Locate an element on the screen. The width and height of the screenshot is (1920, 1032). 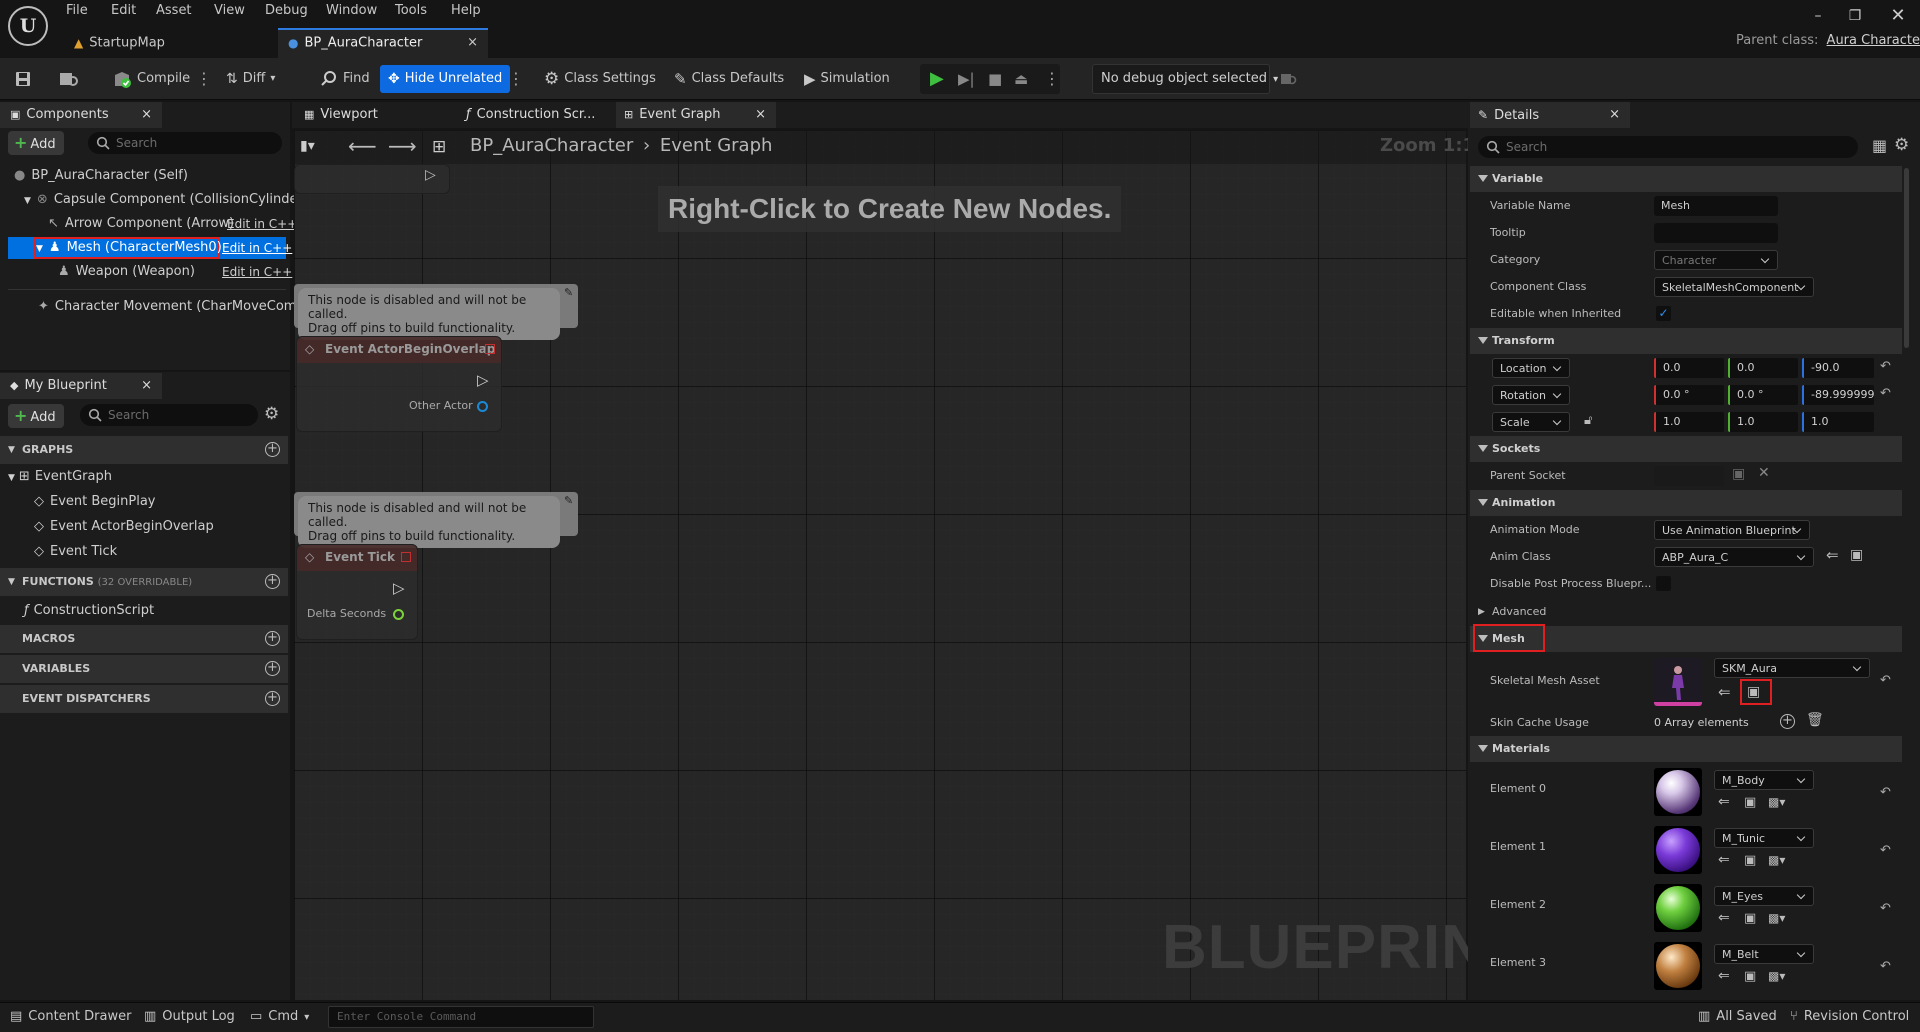
add-function-icon: + is located at coordinates (272, 581).